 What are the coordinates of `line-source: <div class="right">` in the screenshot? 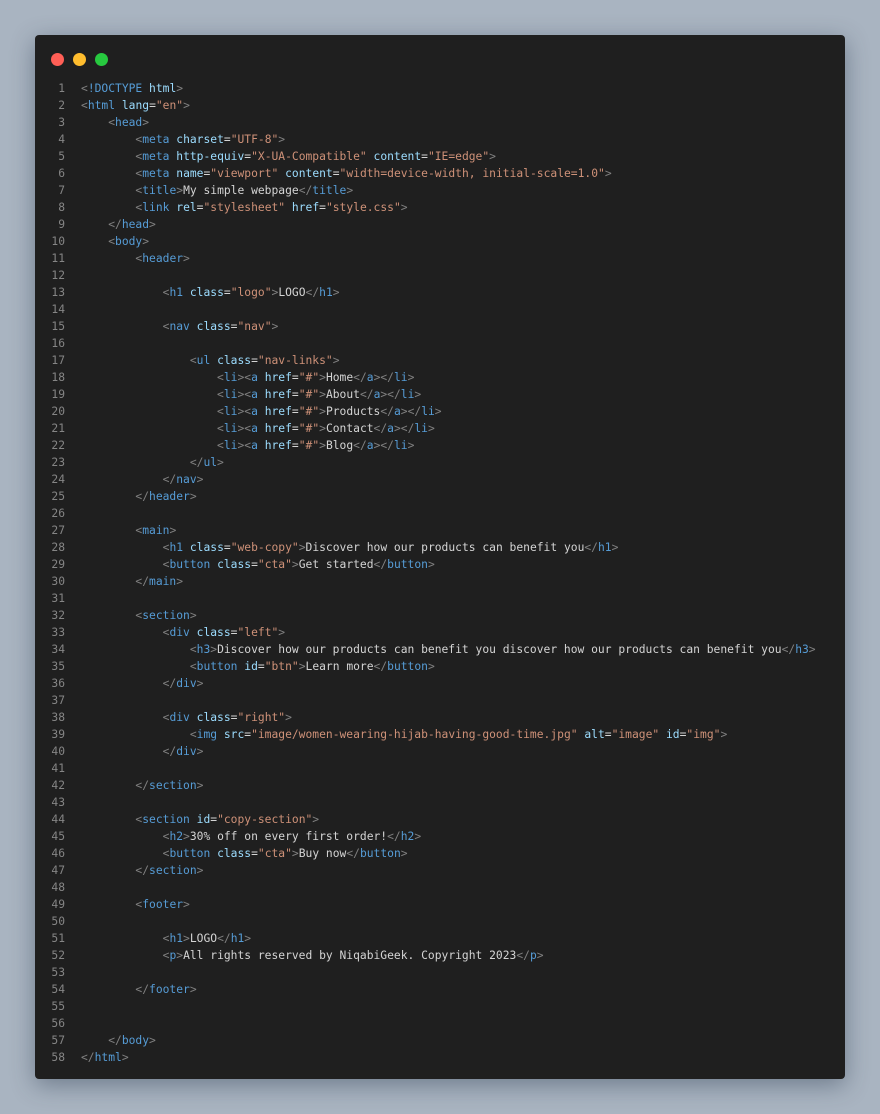 It's located at (178, 717).